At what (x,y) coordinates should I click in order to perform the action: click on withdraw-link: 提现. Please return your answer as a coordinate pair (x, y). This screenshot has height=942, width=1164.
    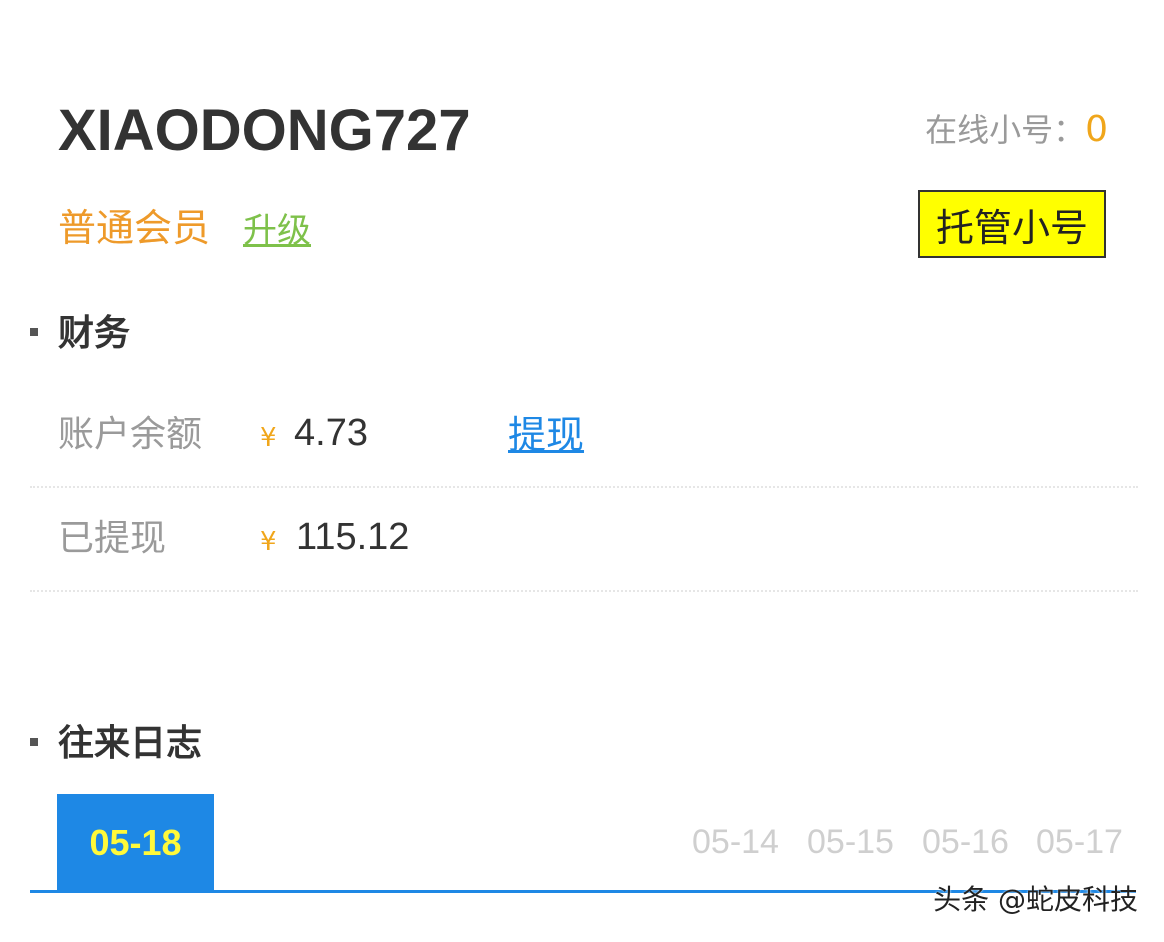
    Looking at the image, I should click on (546, 435).